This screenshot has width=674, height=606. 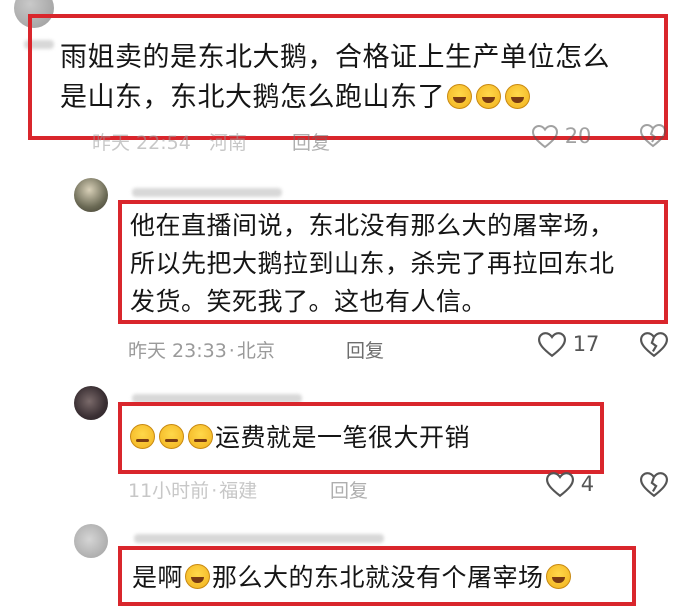 What do you see at coordinates (578, 136) in the screenshot?
I see `like-count: 20` at bounding box center [578, 136].